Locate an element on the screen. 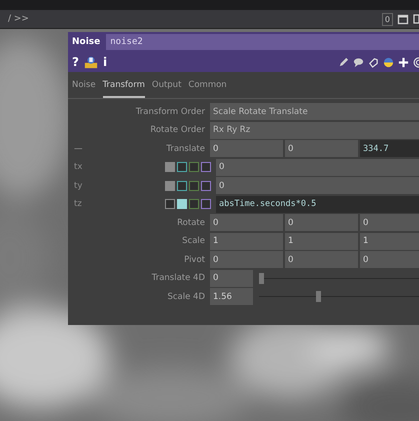 The width and height of the screenshot is (419, 421). parameter-label: Translate 4D is located at coordinates (178, 278).